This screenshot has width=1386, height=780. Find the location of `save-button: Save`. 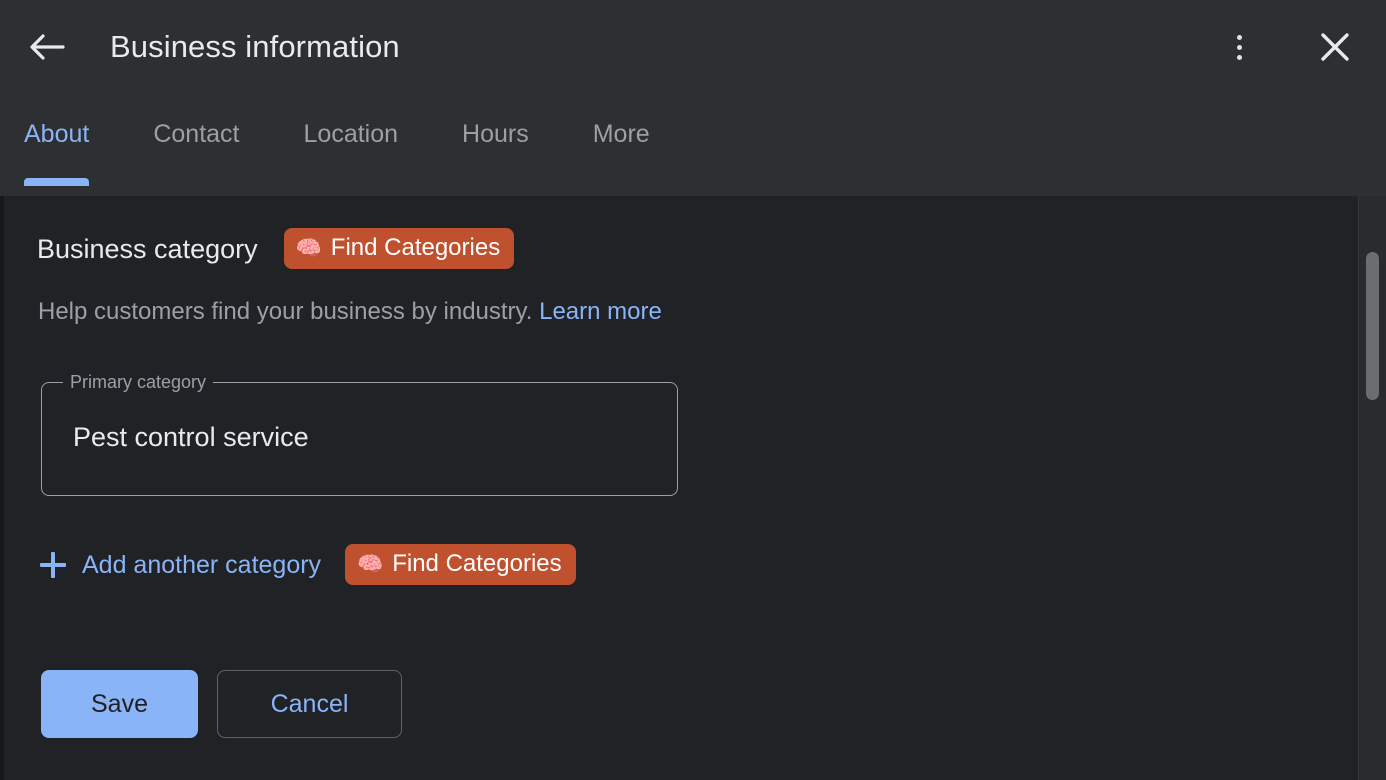

save-button: Save is located at coordinates (119, 704).